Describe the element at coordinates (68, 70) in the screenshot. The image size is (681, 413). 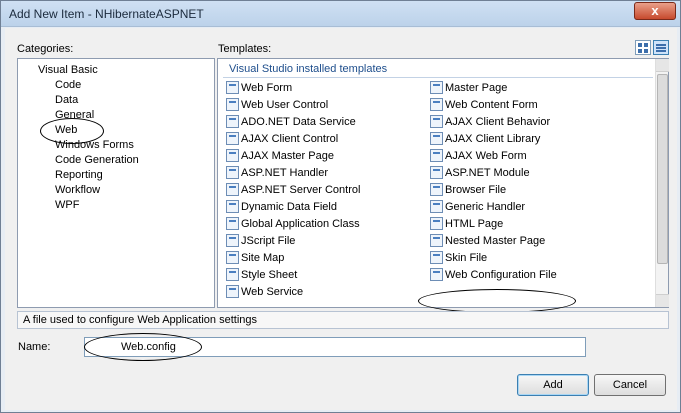
I see `tree-item-visual-basic: Visual Basic` at that location.